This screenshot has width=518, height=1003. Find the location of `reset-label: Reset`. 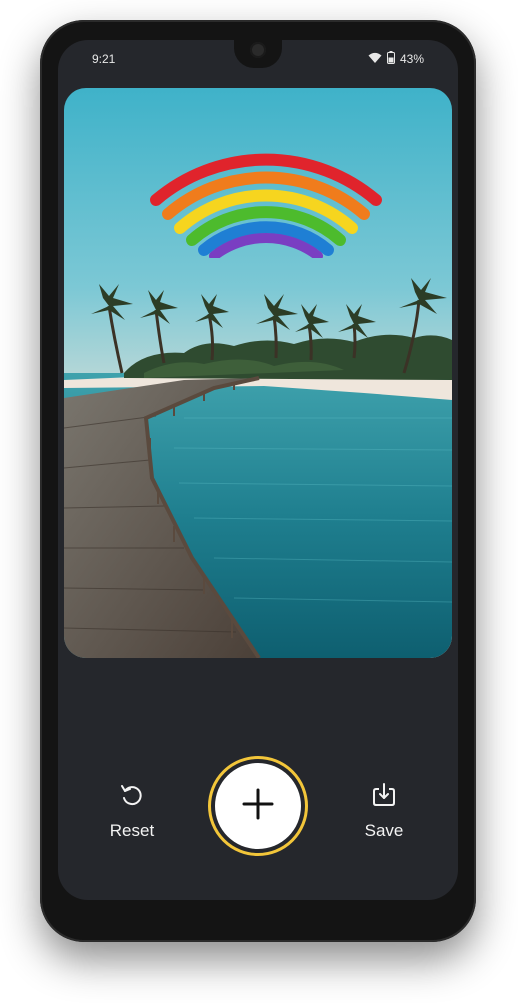

reset-label: Reset is located at coordinates (132, 830).